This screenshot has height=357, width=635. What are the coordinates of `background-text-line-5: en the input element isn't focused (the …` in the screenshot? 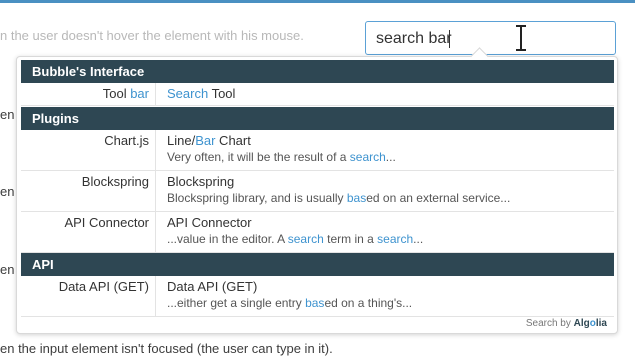 It's located at (166, 348).